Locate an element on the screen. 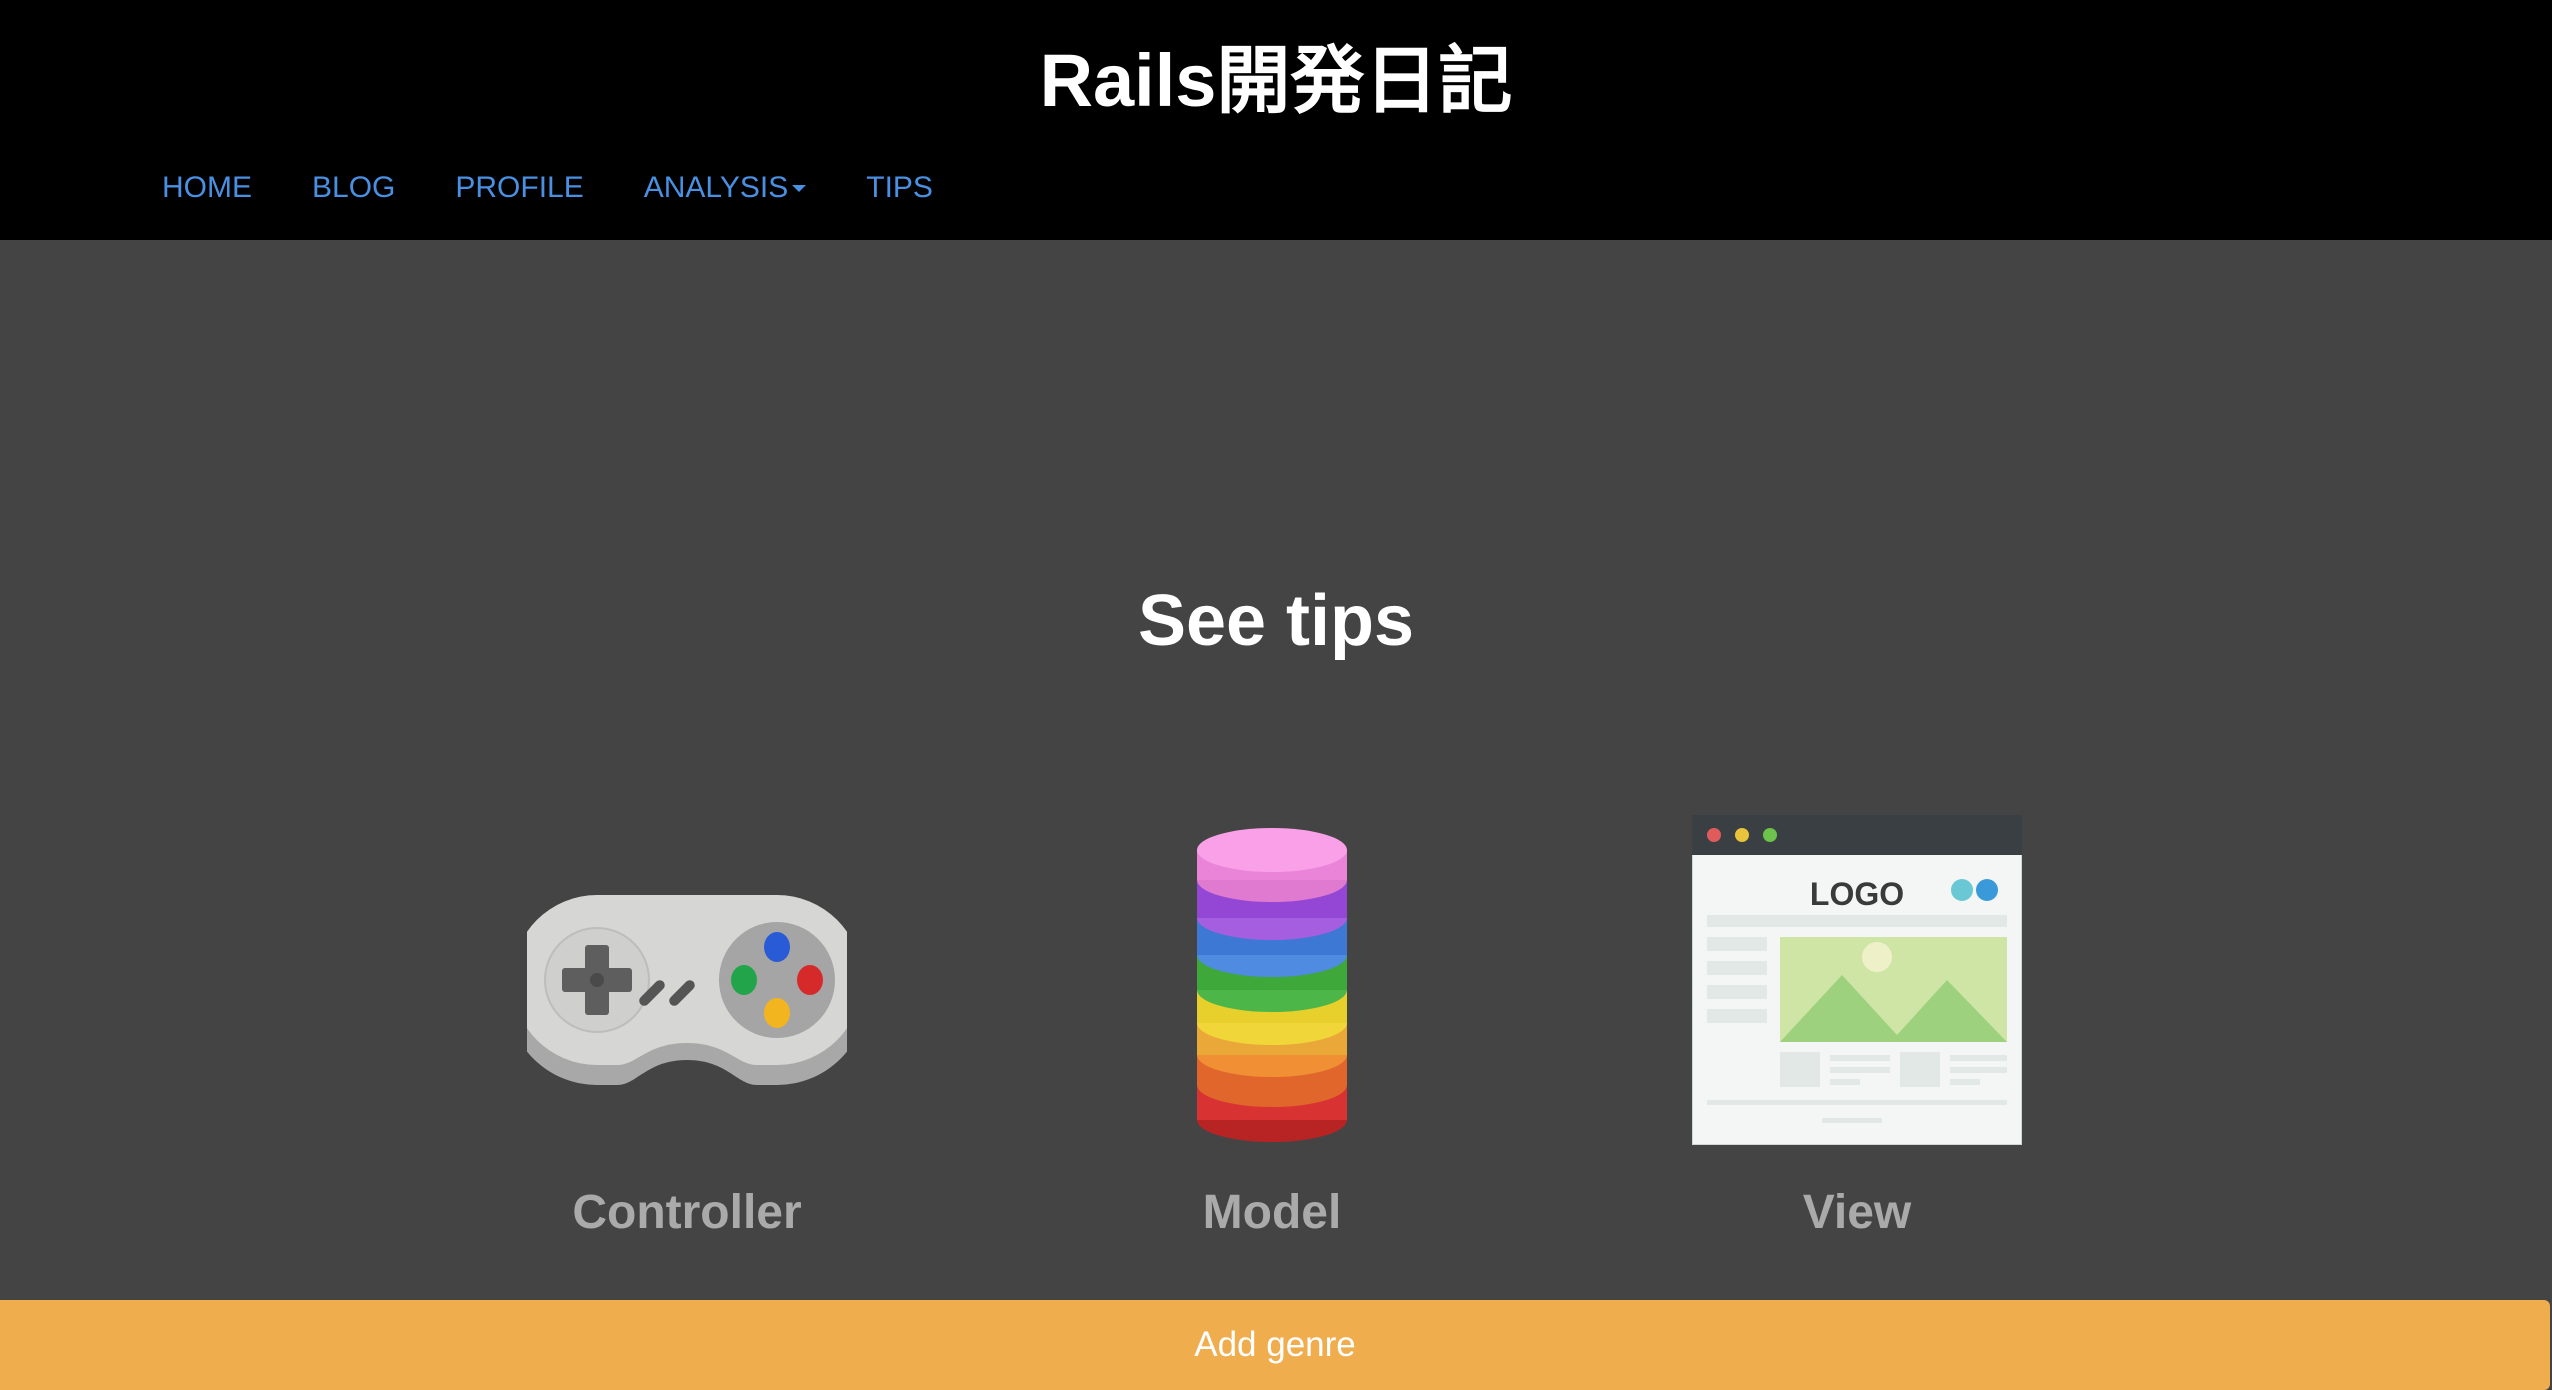 This screenshot has height=1390, width=2552. nav-analysis-dropdown: ANALYSIS is located at coordinates (725, 188).